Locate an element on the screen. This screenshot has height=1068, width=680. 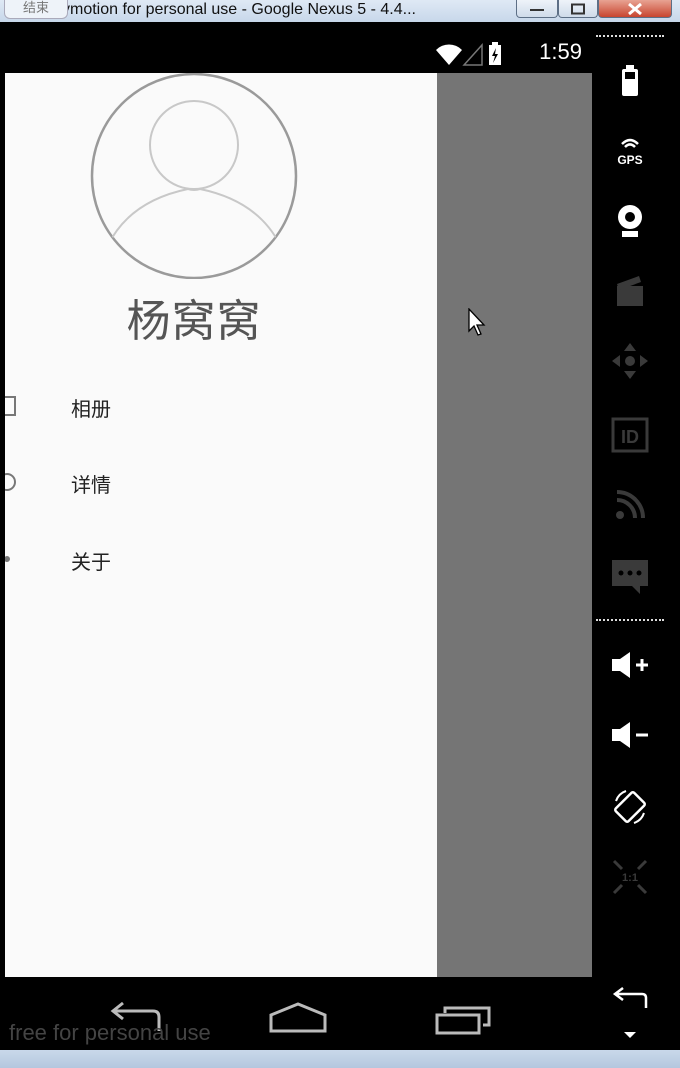
clock: 1:59 is located at coordinates (560, 51).